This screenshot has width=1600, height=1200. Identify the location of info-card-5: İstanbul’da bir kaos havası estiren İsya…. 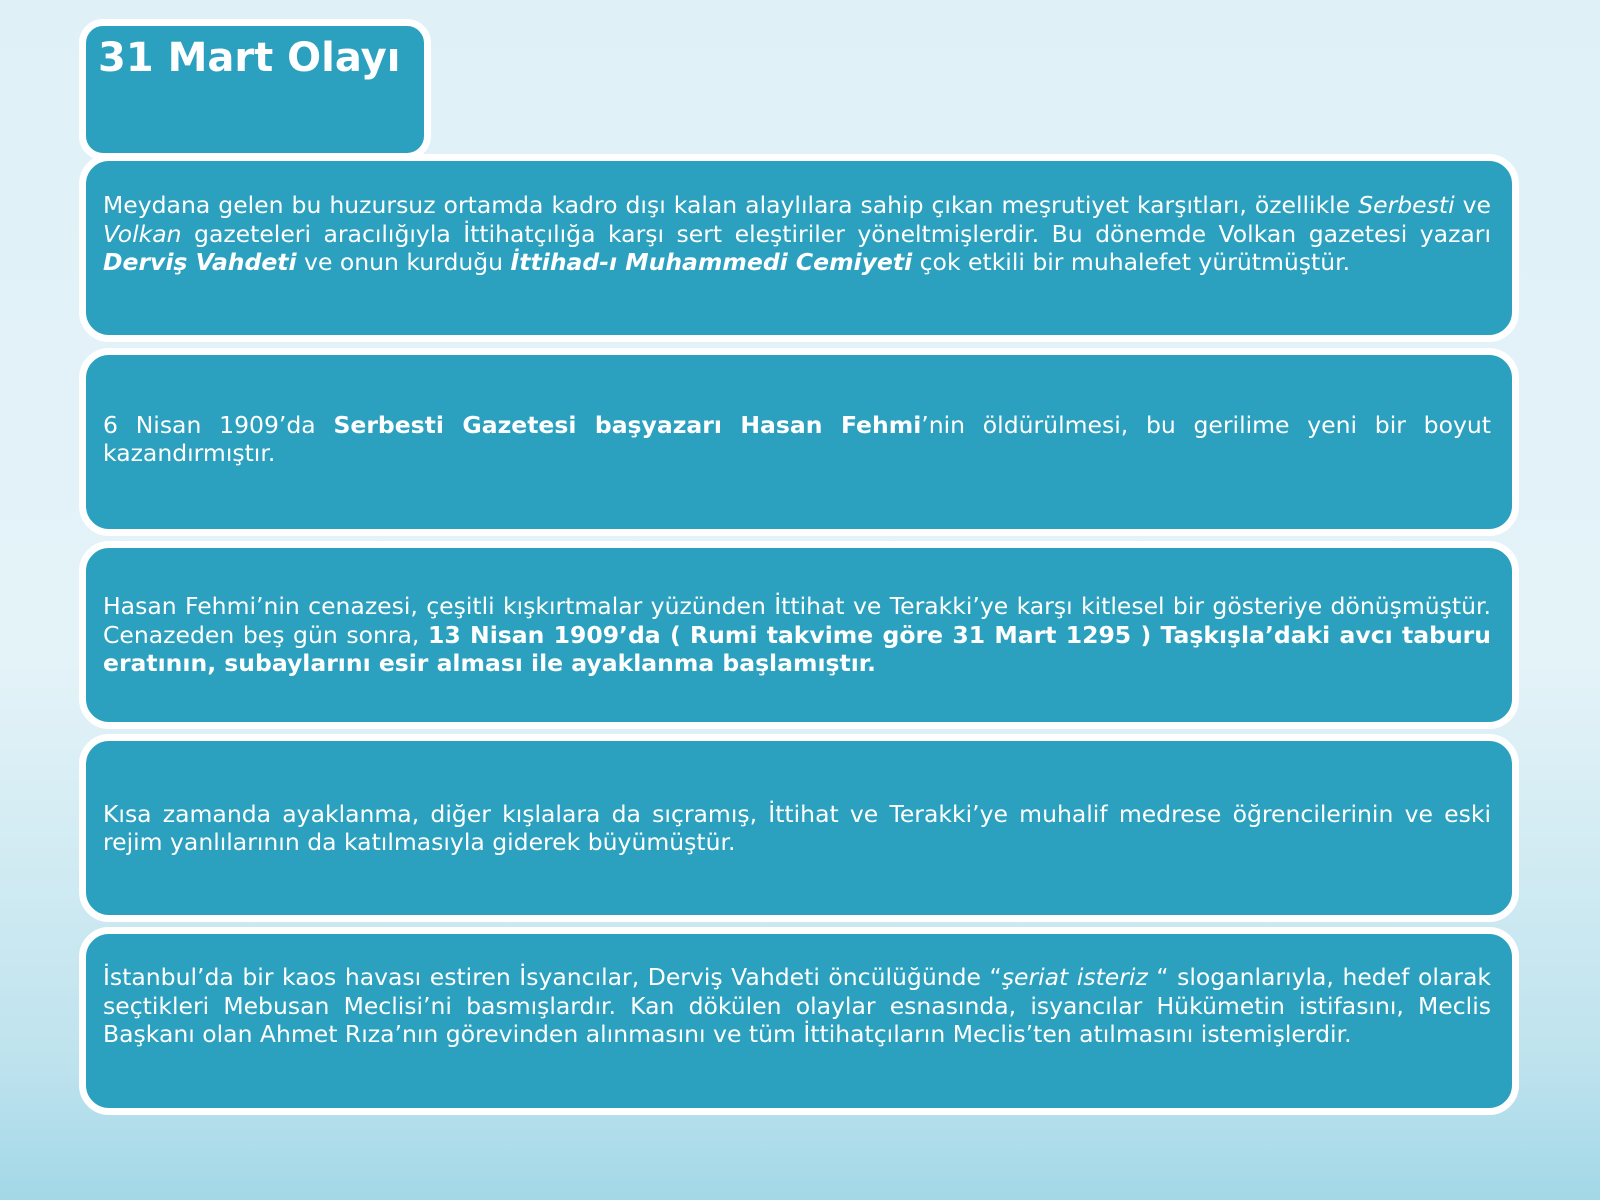
(799, 1021).